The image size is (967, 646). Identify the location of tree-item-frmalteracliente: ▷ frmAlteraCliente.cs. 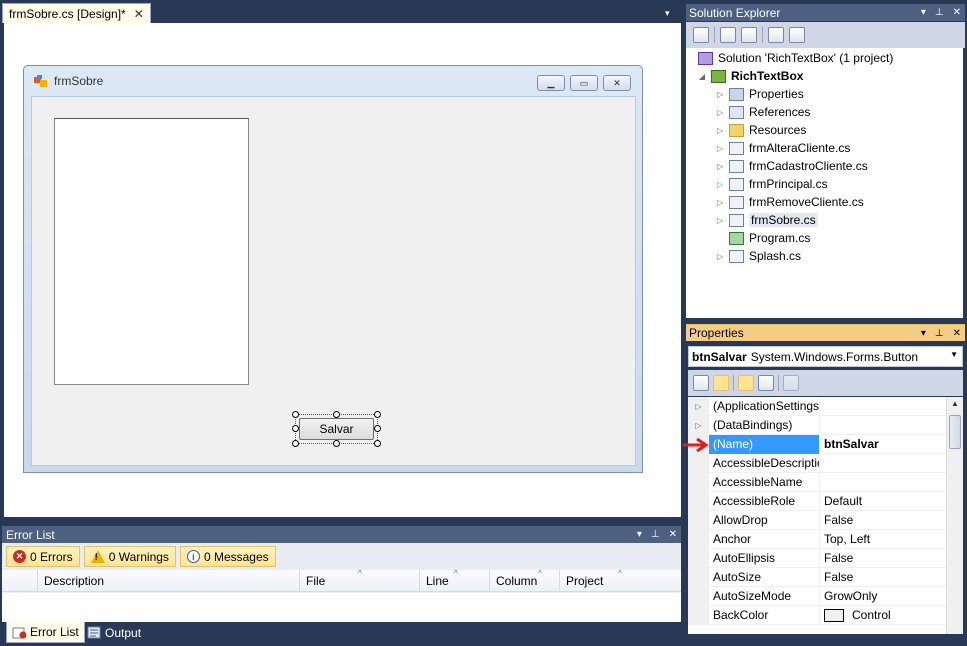
(783, 148).